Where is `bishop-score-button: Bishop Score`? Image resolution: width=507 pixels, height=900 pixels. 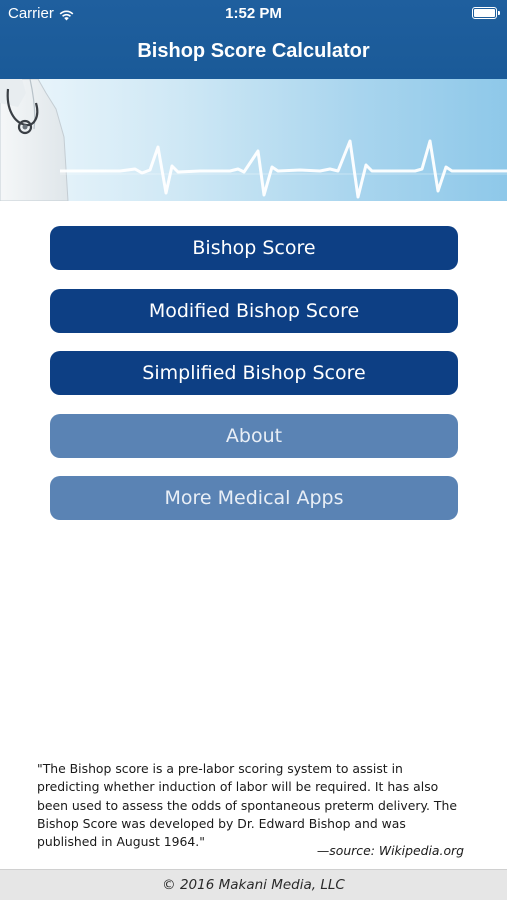 bishop-score-button: Bishop Score is located at coordinates (254, 248).